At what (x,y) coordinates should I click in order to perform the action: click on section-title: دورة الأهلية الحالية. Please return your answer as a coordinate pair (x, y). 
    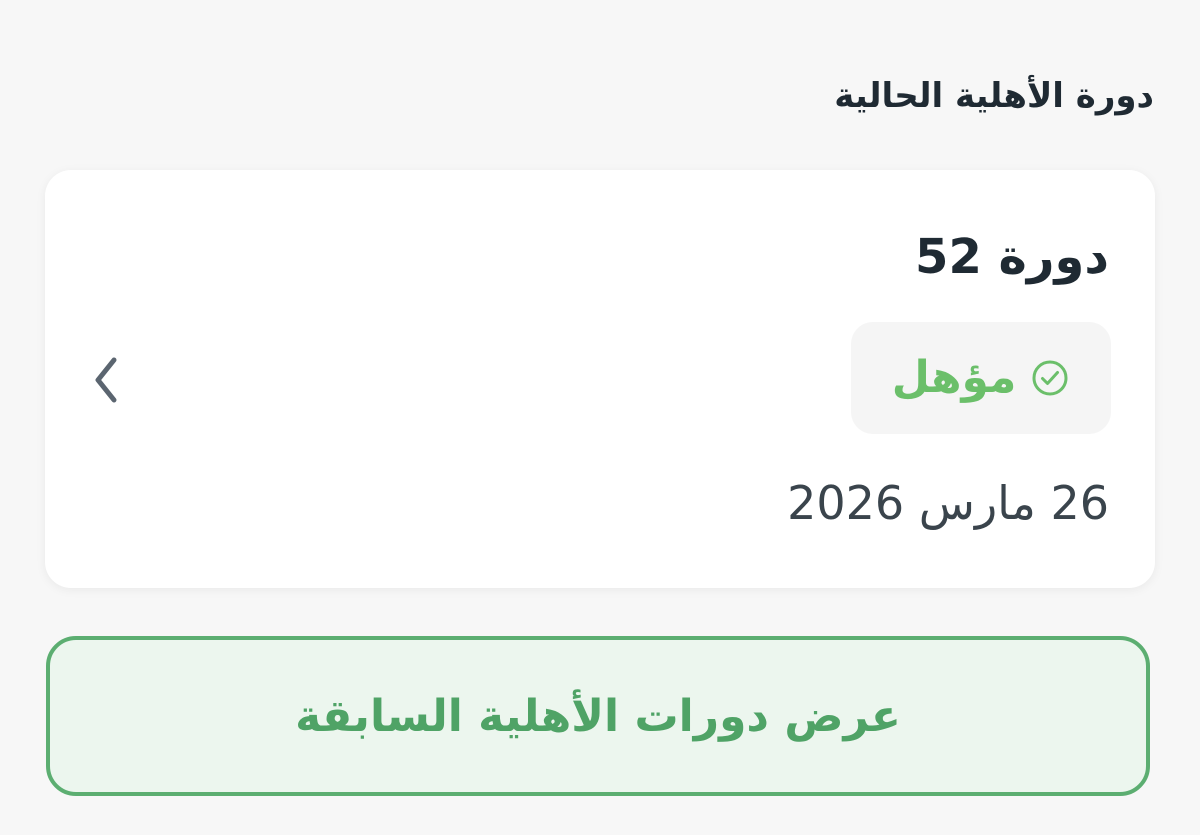
    Looking at the image, I should click on (994, 96).